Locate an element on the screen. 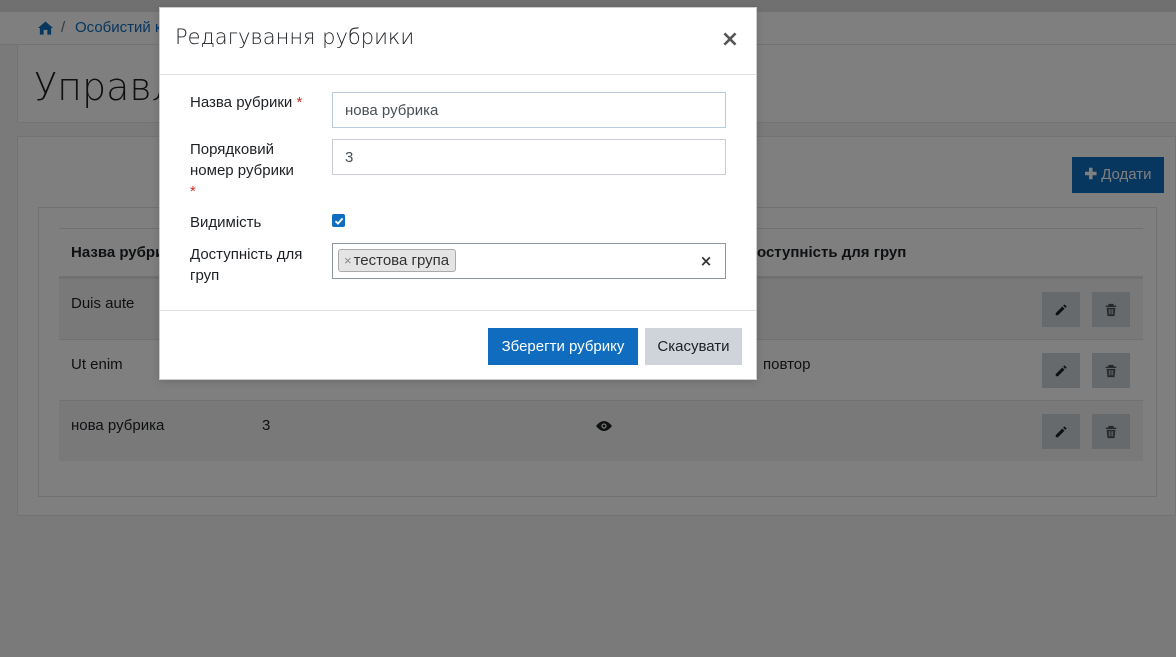 The width and height of the screenshot is (1176, 657). name-label: Назва рубрики * is located at coordinates (246, 102).